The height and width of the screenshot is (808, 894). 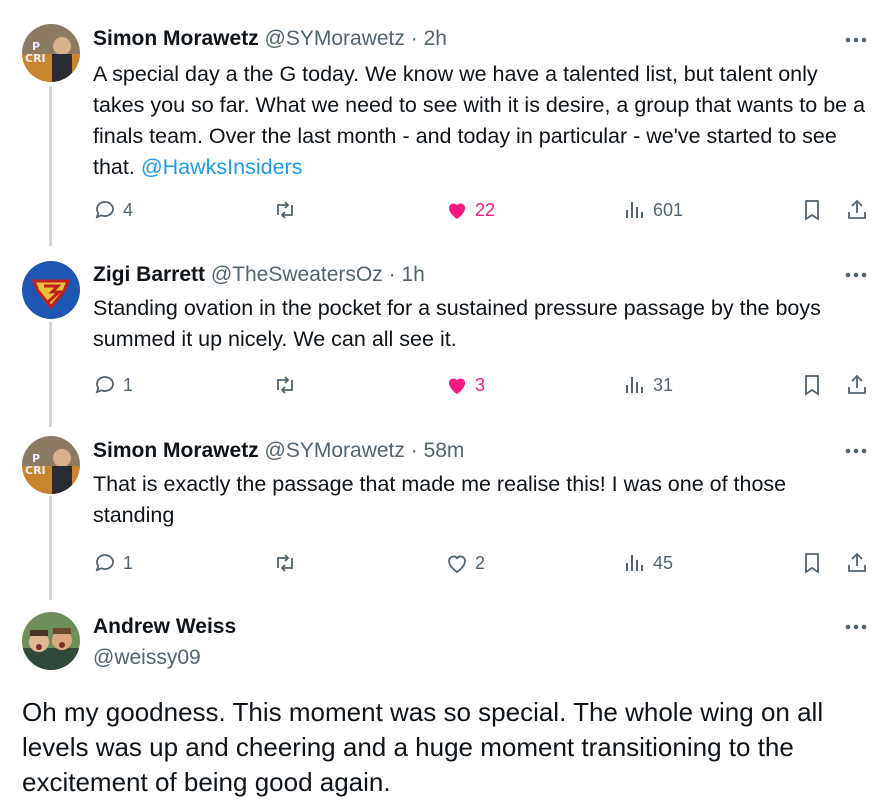 I want to click on reply-button: 4, so click(x=113, y=210).